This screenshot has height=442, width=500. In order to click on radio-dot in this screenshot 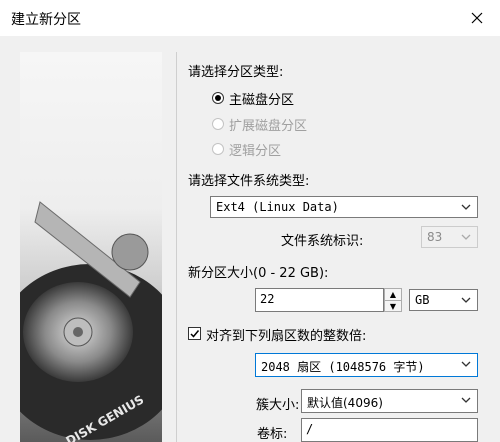, I will do `click(218, 98)`.